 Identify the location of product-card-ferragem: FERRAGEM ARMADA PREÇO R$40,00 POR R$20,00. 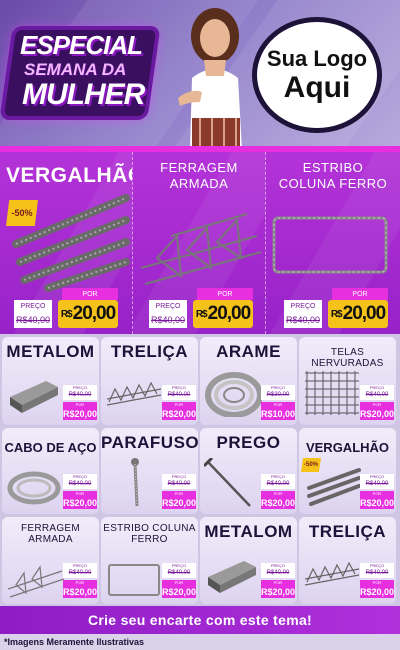
(50, 560).